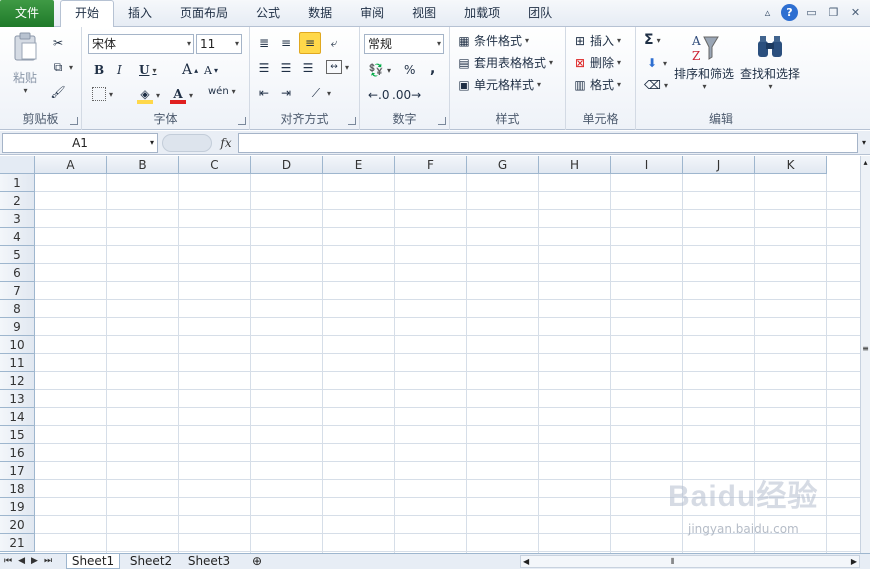  I want to click on row-header-5: 5, so click(17, 255).